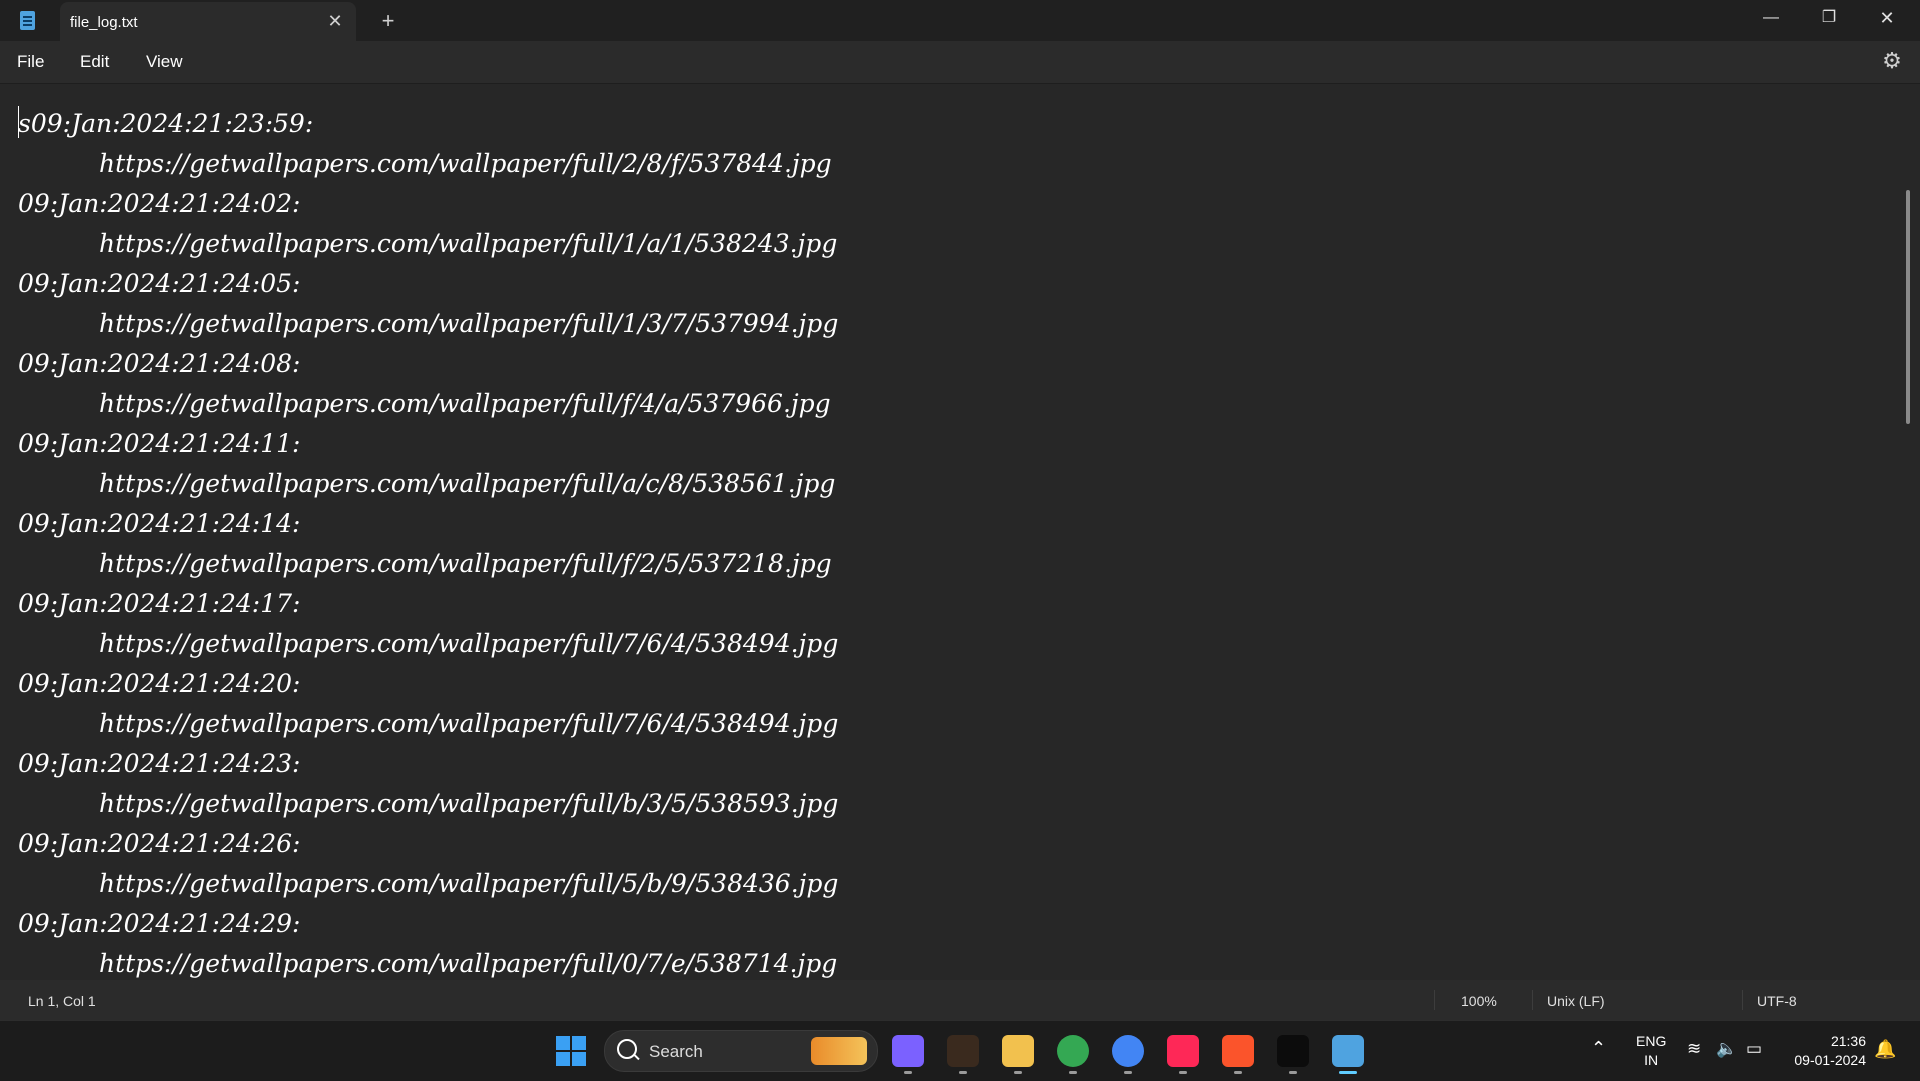 The height and width of the screenshot is (1081, 1920). What do you see at coordinates (1183, 1051) in the screenshot?
I see `intellij-icon` at bounding box center [1183, 1051].